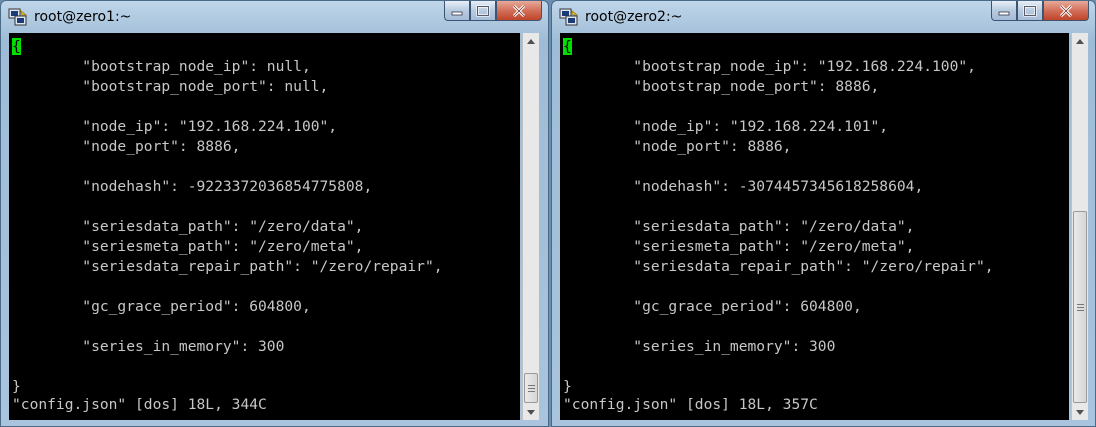 The height and width of the screenshot is (427, 1096). What do you see at coordinates (823, 17) in the screenshot?
I see `title-bar: root@zero2:~` at bounding box center [823, 17].